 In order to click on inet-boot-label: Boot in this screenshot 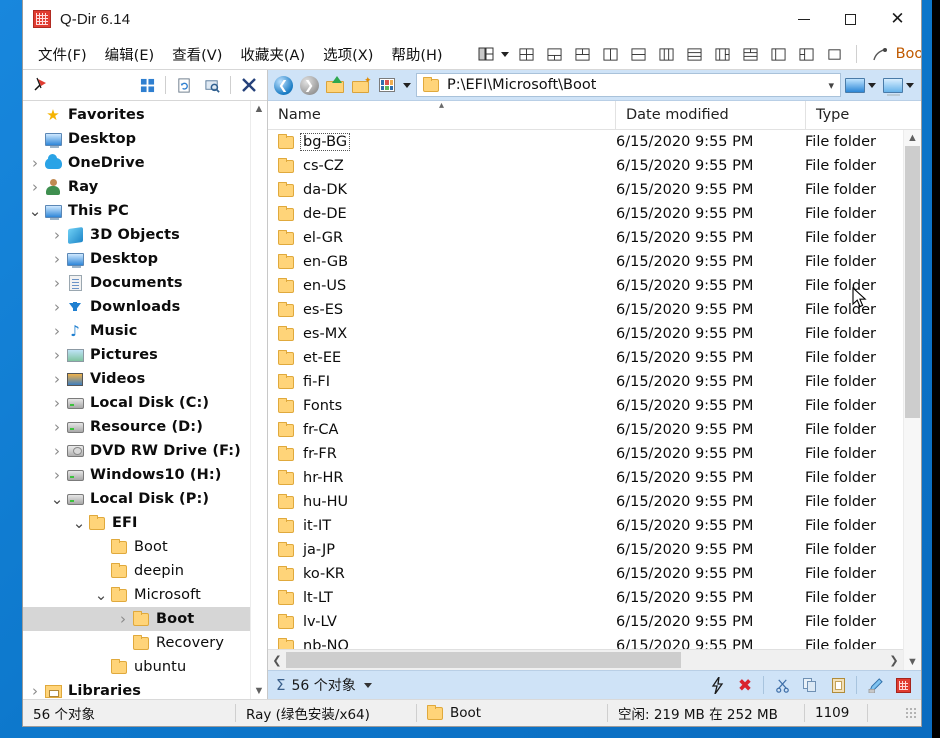, I will do `click(908, 54)`.